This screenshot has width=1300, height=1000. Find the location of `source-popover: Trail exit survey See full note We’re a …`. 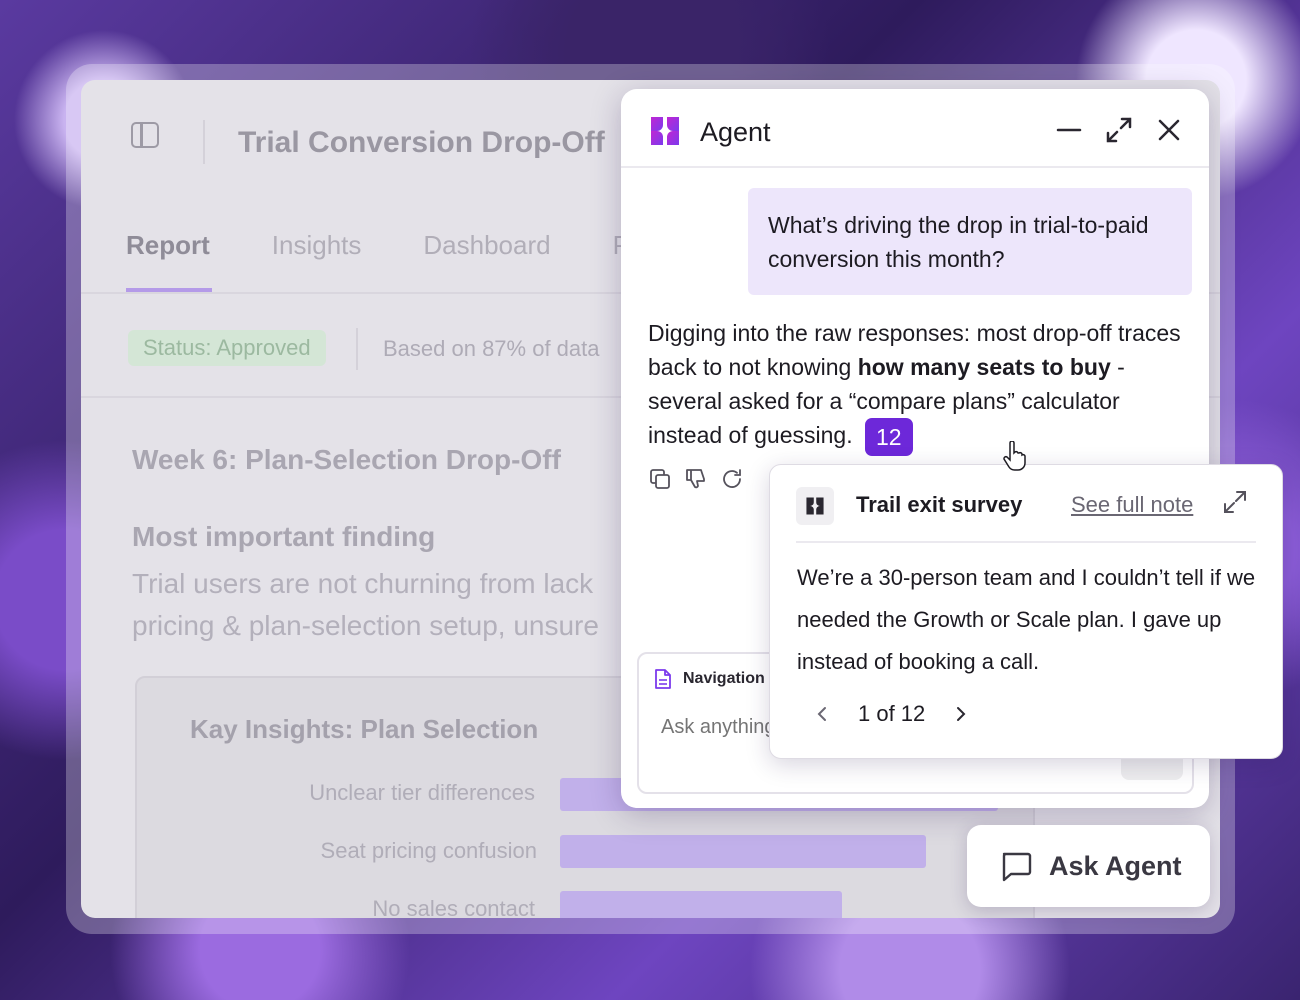

source-popover: Trail exit survey See full note We’re a … is located at coordinates (1026, 611).